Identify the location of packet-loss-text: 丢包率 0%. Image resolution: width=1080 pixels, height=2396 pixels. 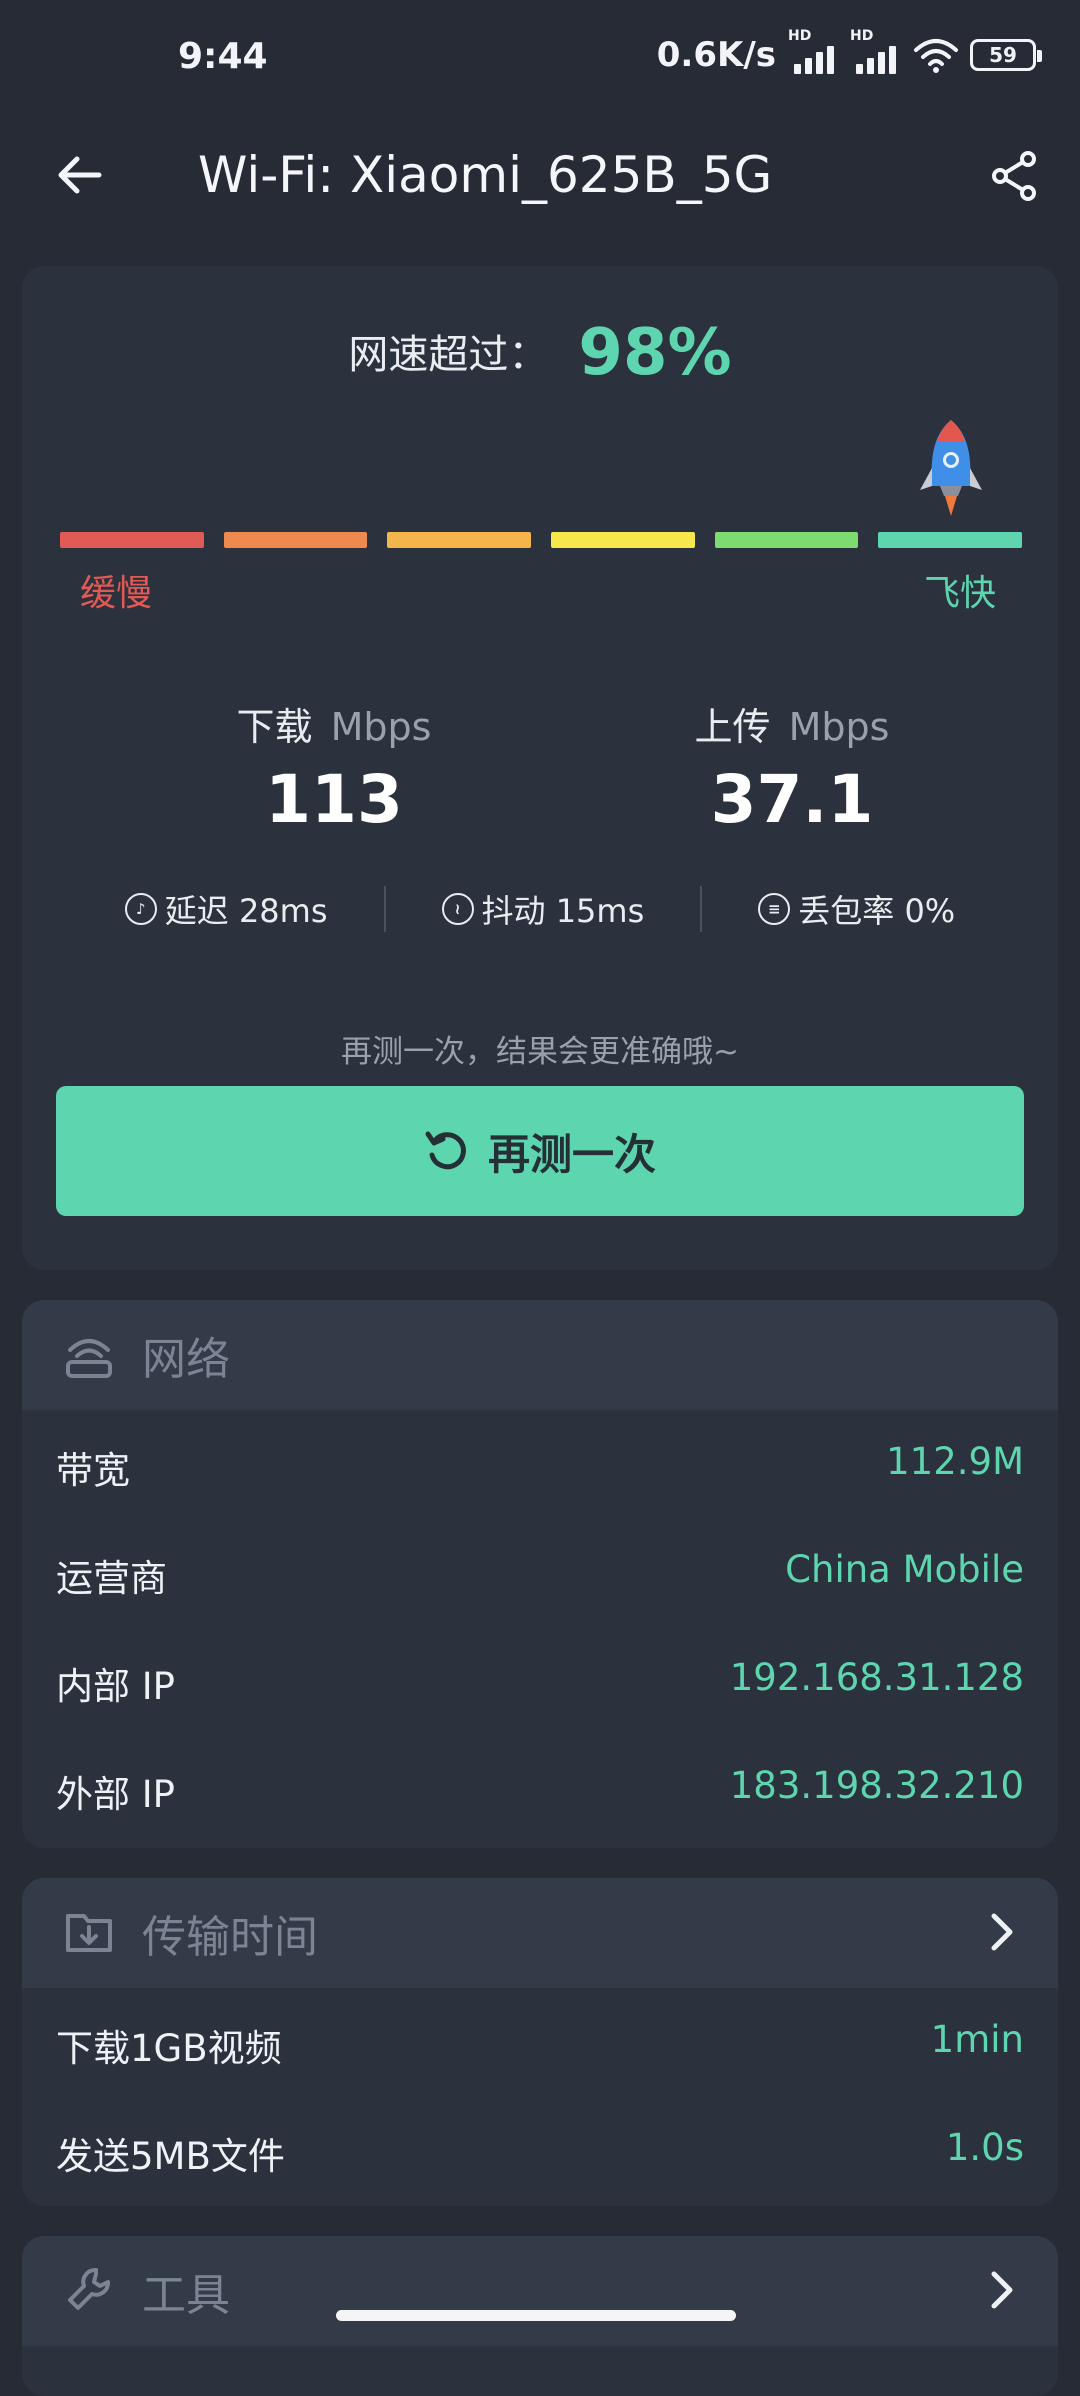
(877, 911).